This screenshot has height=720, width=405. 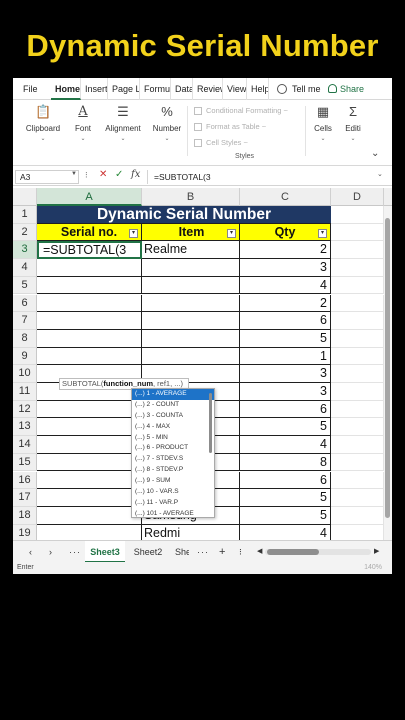 What do you see at coordinates (301, 88) in the screenshot?
I see `tell-me-search: Tell me` at bounding box center [301, 88].